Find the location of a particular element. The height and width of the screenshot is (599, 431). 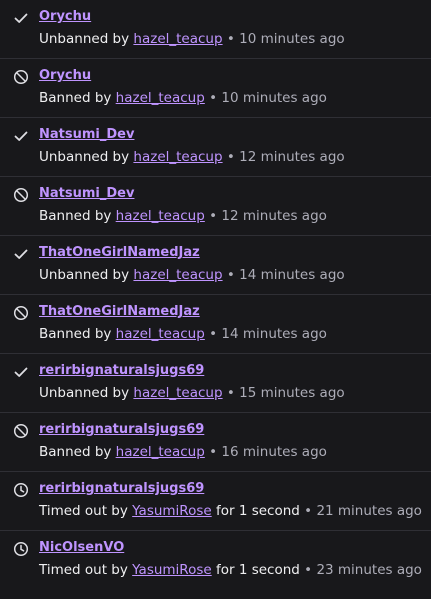

action-detail: Banned by hazel_teacup • 16 minutes ago is located at coordinates (183, 452).